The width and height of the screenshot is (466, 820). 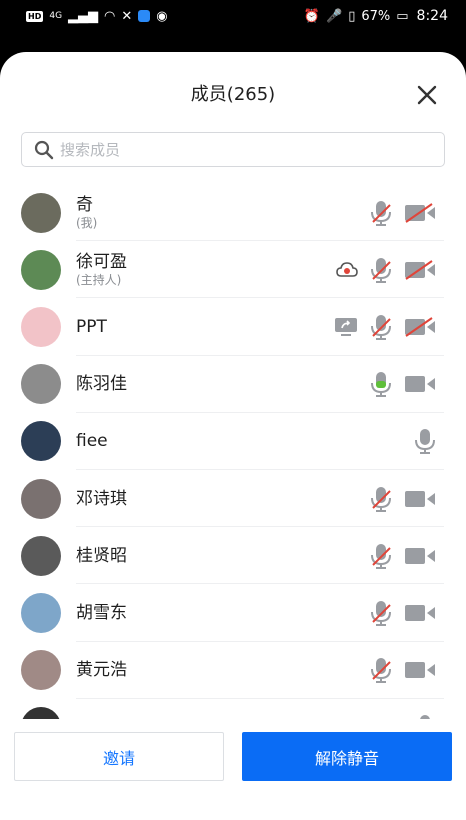 I want to click on member-role: (主持人), so click(x=99, y=280).